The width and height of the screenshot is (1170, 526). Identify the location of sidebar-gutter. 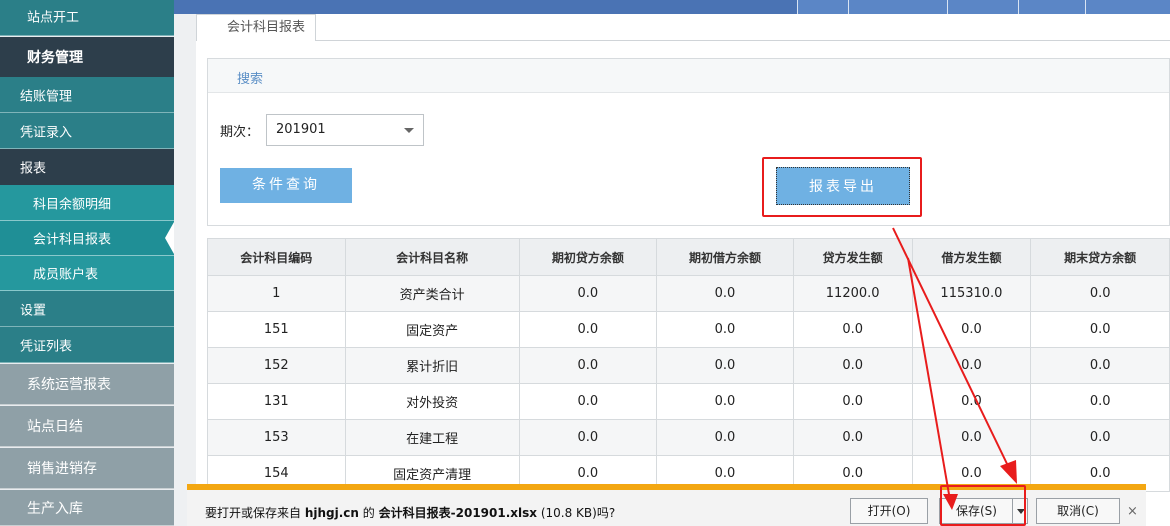
(185, 270).